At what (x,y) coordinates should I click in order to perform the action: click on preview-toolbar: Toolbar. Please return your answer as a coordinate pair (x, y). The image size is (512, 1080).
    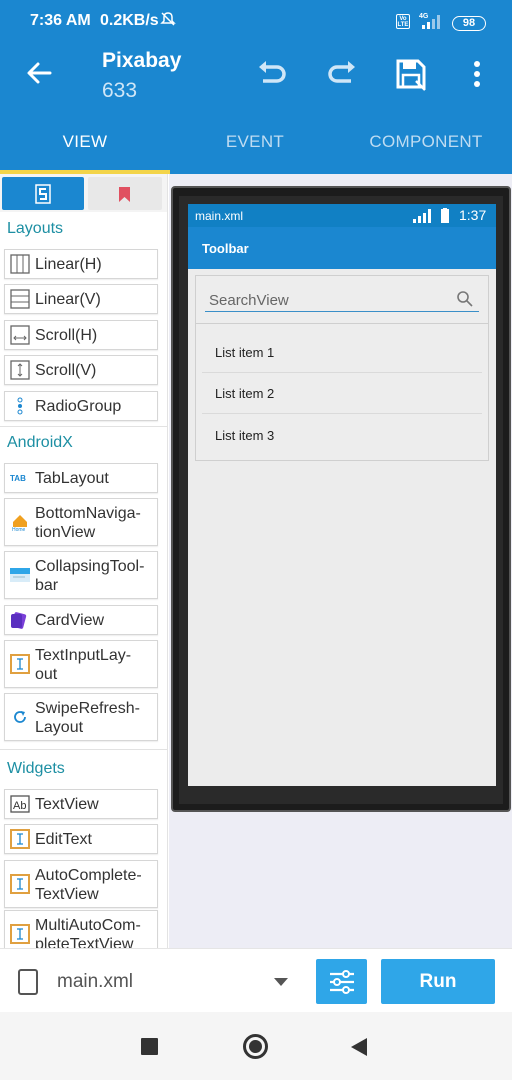
    Looking at the image, I should click on (342, 248).